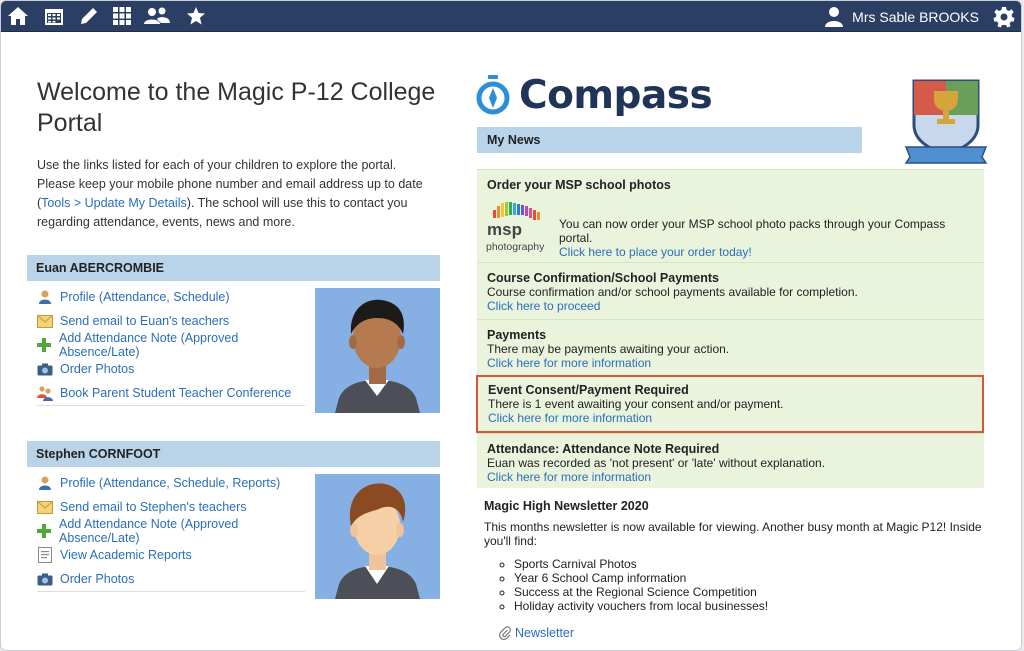 The width and height of the screenshot is (1024, 651). What do you see at coordinates (834, 17) in the screenshot?
I see `user-icon` at bounding box center [834, 17].